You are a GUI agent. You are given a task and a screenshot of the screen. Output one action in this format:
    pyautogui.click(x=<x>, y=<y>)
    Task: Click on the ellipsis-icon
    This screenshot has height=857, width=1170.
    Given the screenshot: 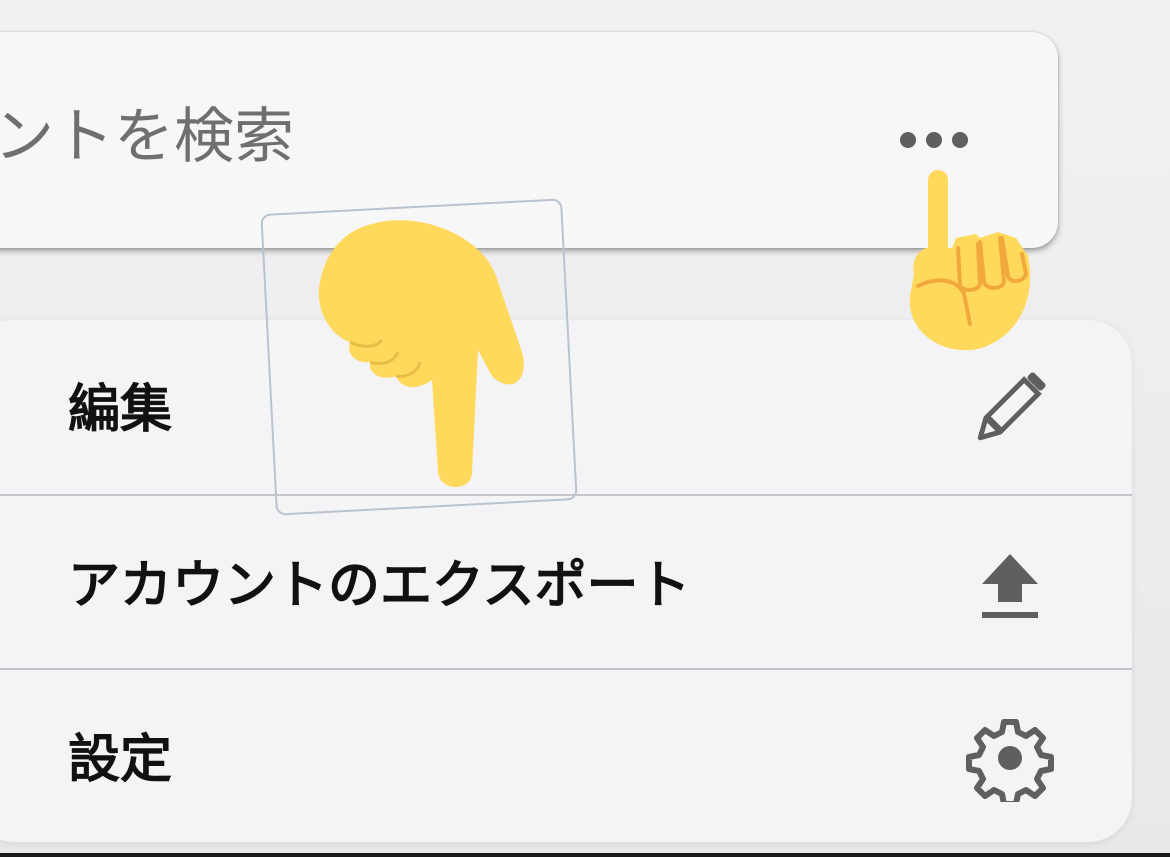 What is the action you would take?
    pyautogui.click(x=934, y=140)
    